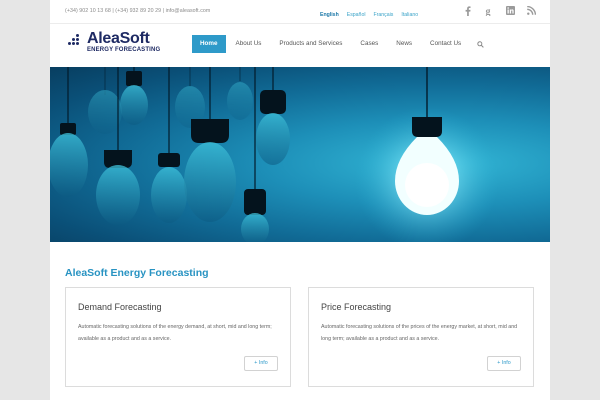 This screenshot has height=400, width=600. I want to click on card-title: Demand Forecasting, so click(120, 307).